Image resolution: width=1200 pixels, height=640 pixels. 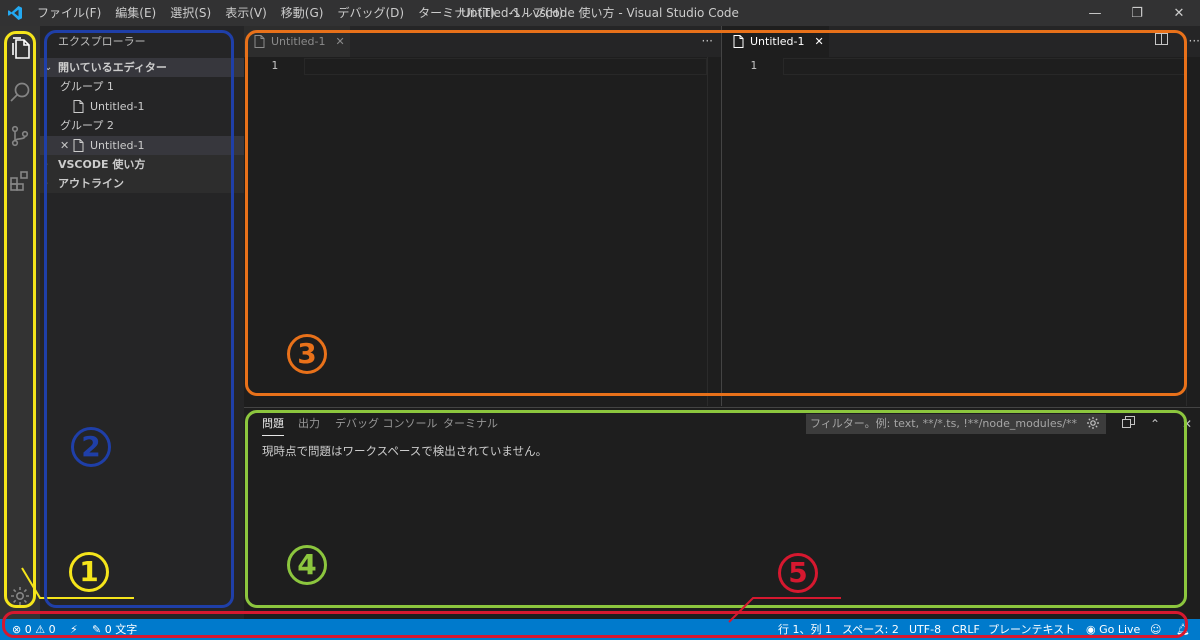 I want to click on workspace-section-header: › VSCODE 使い方, so click(x=142, y=164).